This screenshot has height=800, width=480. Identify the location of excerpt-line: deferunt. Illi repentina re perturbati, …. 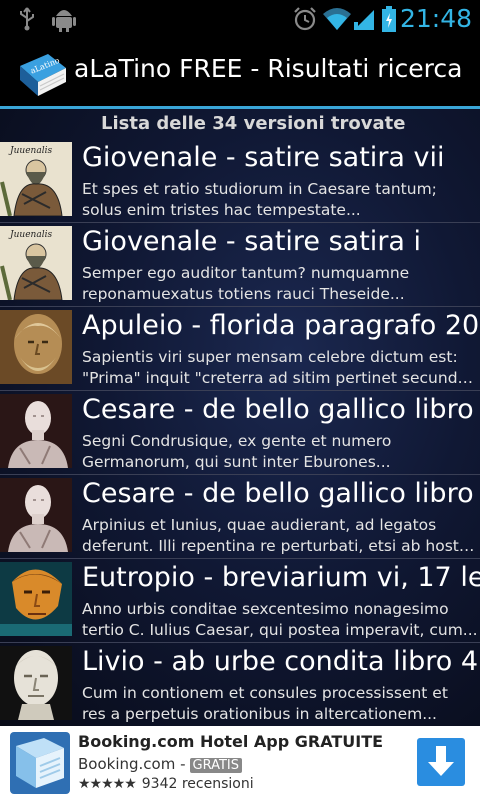
(280, 546).